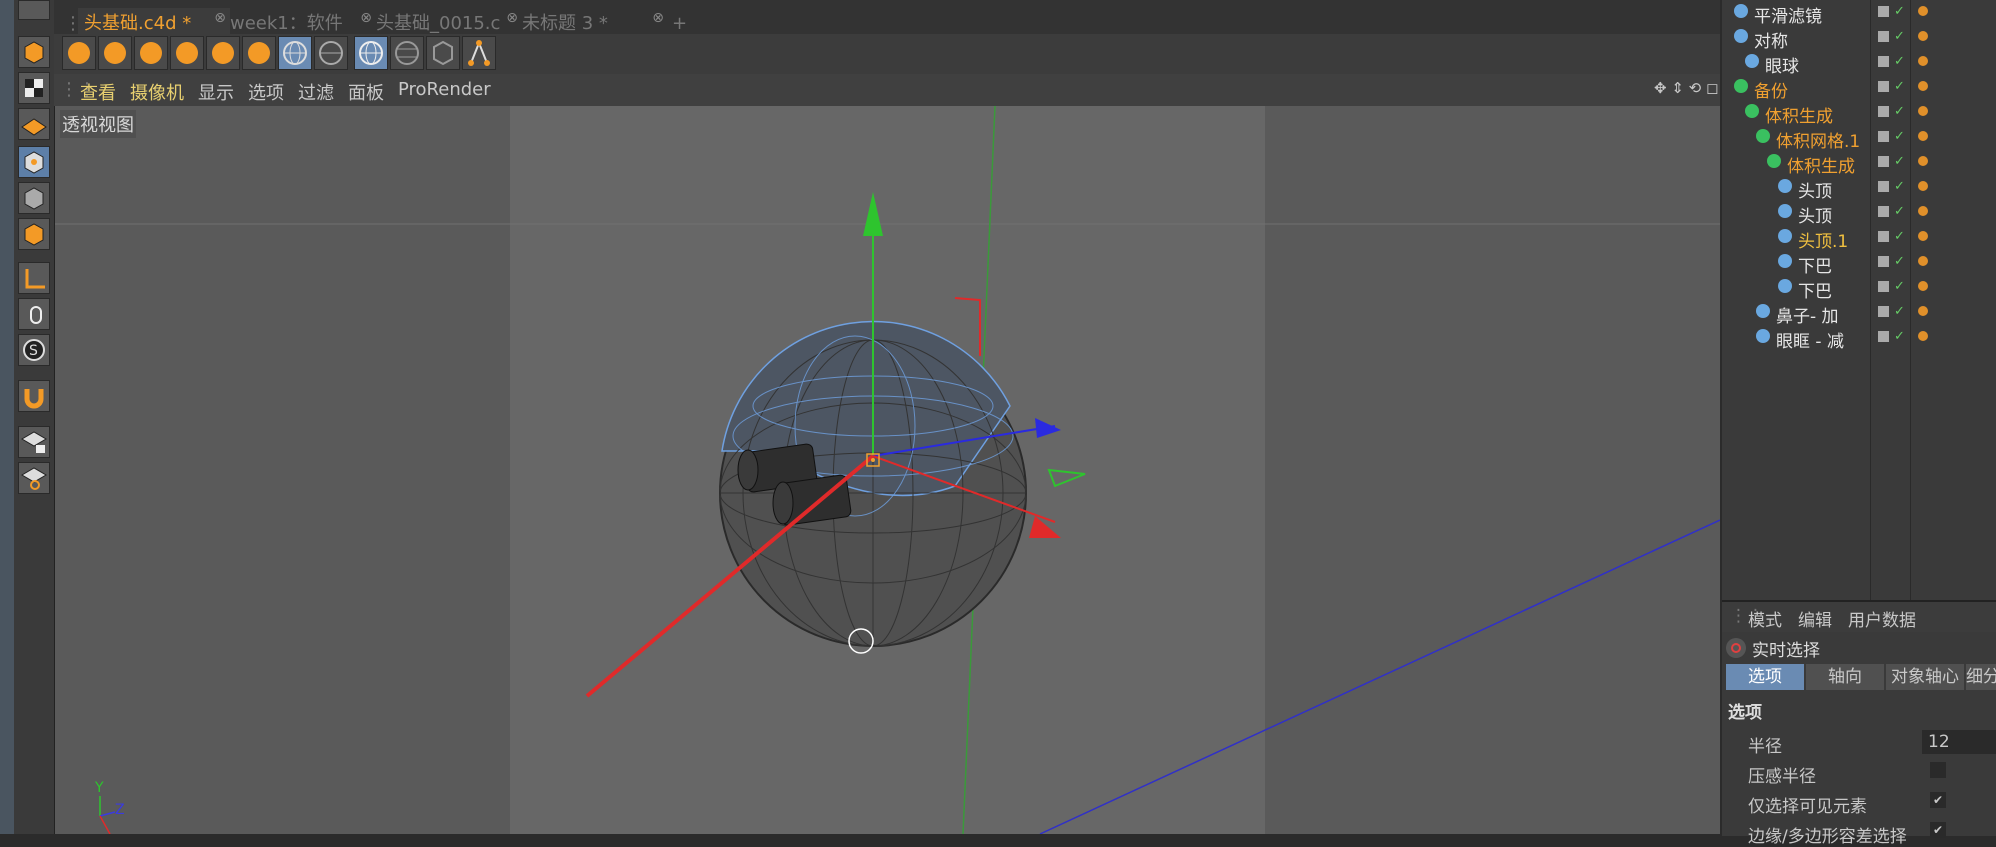 Image resolution: width=1996 pixels, height=847 pixels. I want to click on display-wireframe-button, so click(371, 53).